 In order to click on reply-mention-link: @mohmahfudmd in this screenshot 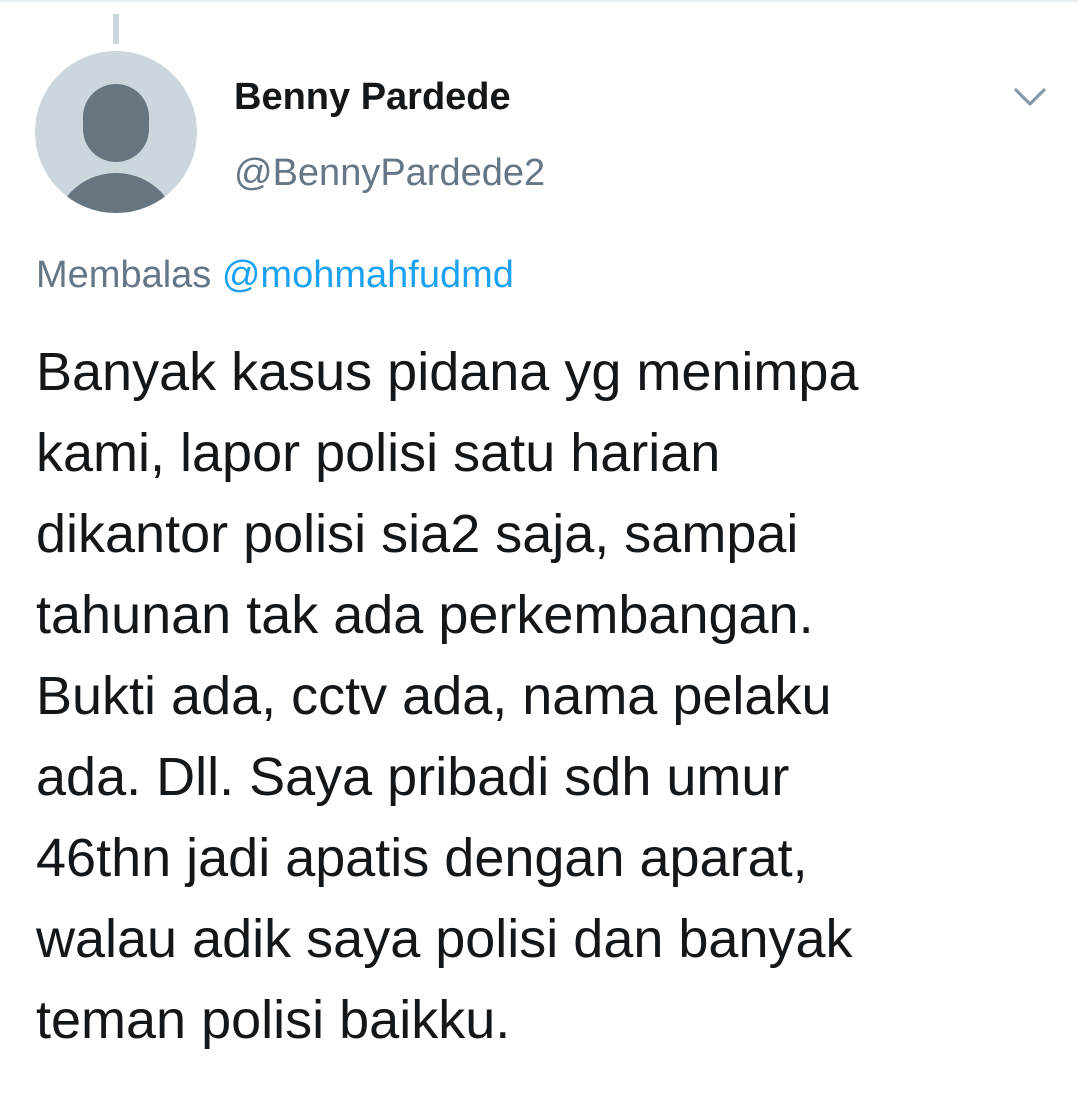, I will do `click(368, 275)`.